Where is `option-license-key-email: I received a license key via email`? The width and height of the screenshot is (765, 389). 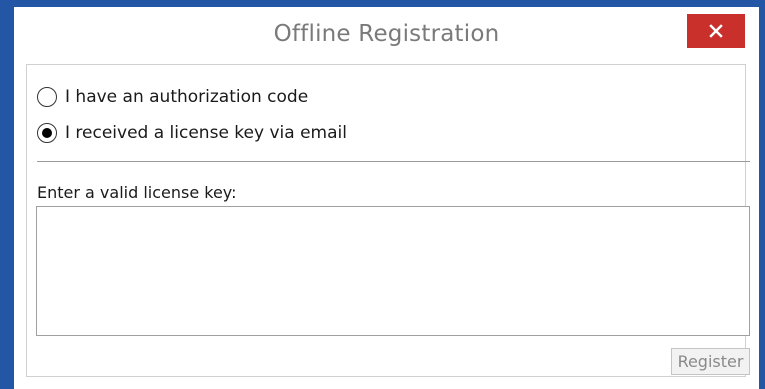
option-license-key-email: I received a license key via email is located at coordinates (192, 133).